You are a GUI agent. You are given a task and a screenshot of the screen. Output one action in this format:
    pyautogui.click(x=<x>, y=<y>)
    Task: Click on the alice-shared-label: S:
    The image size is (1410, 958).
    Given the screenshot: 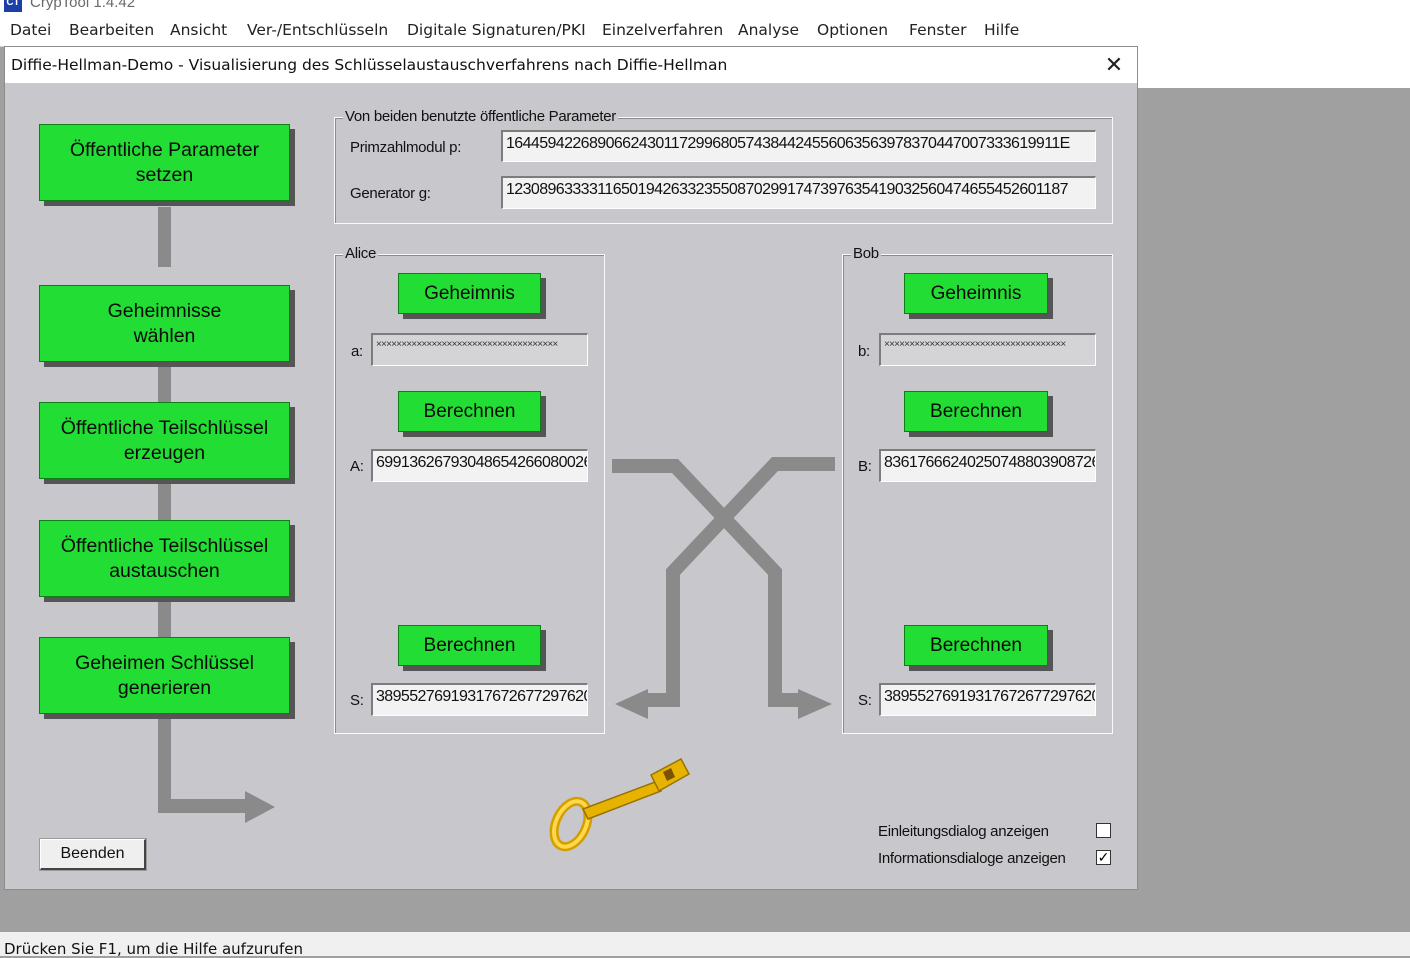 What is the action you would take?
    pyautogui.click(x=357, y=700)
    